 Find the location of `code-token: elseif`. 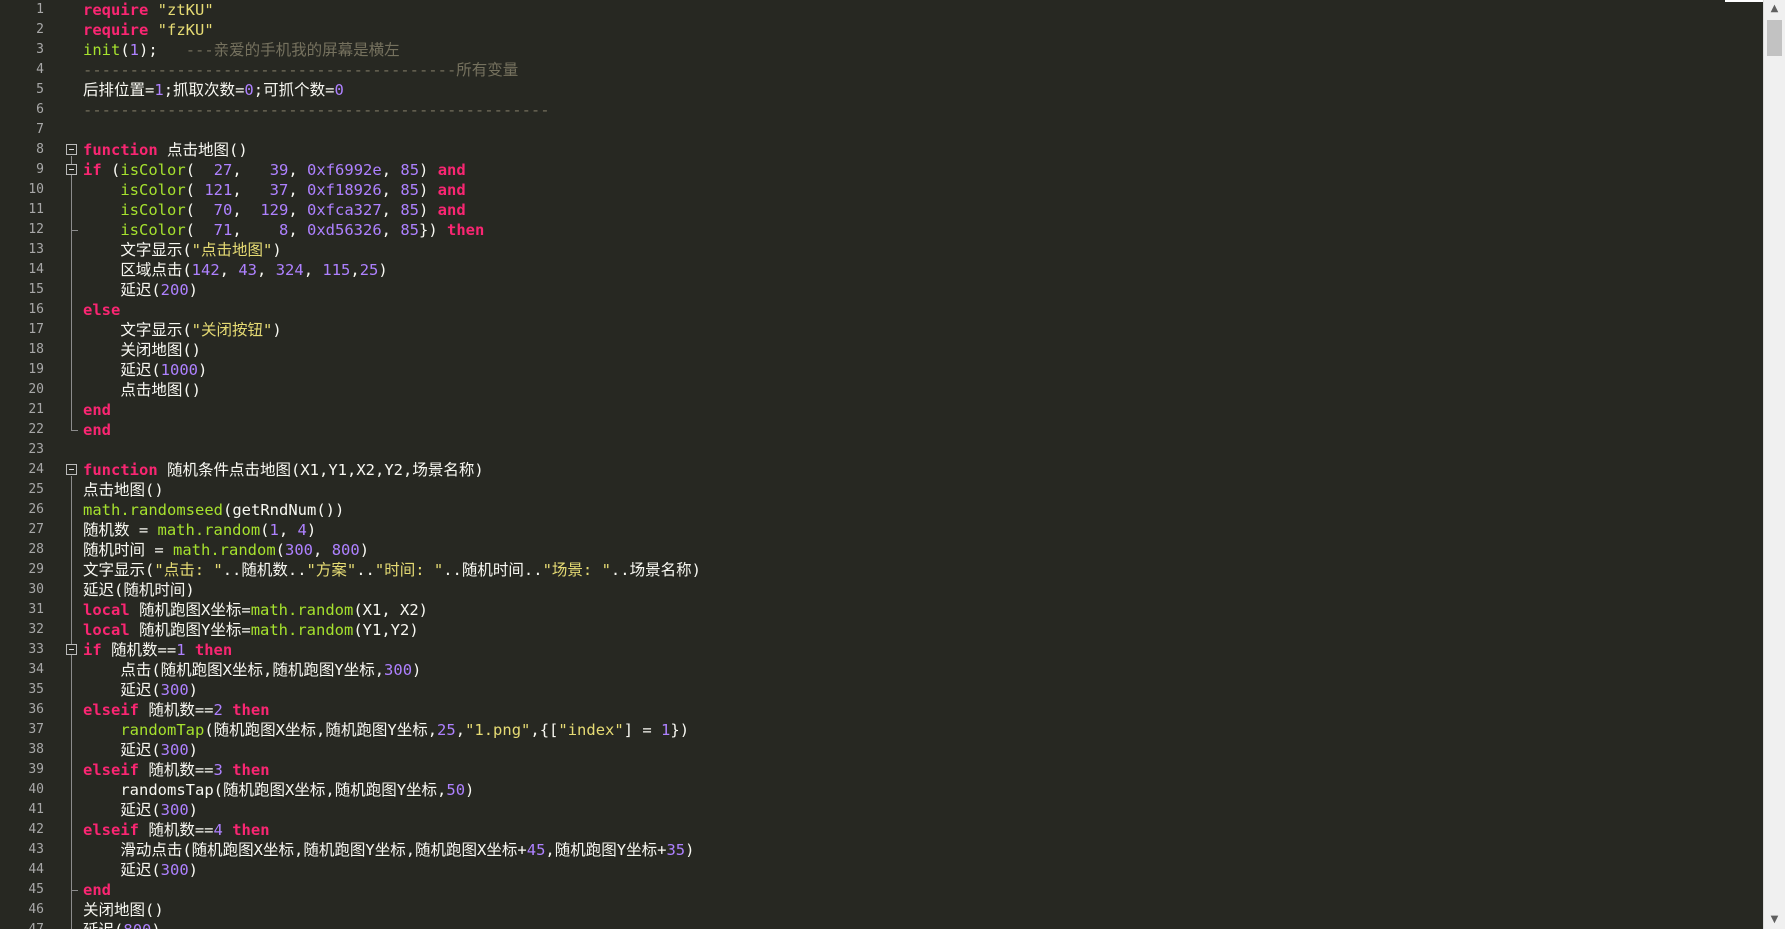

code-token: elseif is located at coordinates (111, 830).